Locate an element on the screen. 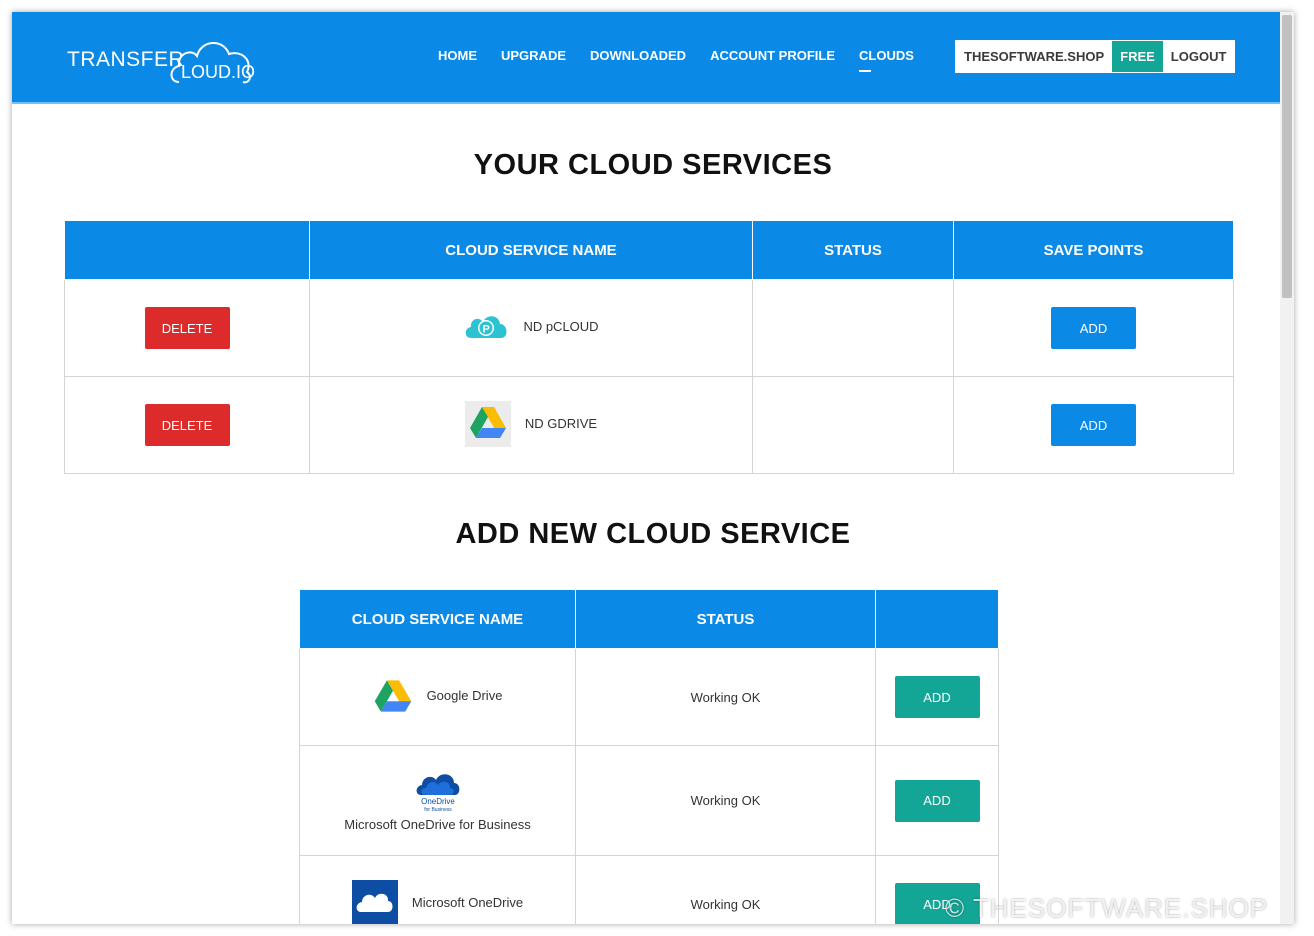 The height and width of the screenshot is (936, 1314). nav-clouds: CLOUDS is located at coordinates (886, 60).